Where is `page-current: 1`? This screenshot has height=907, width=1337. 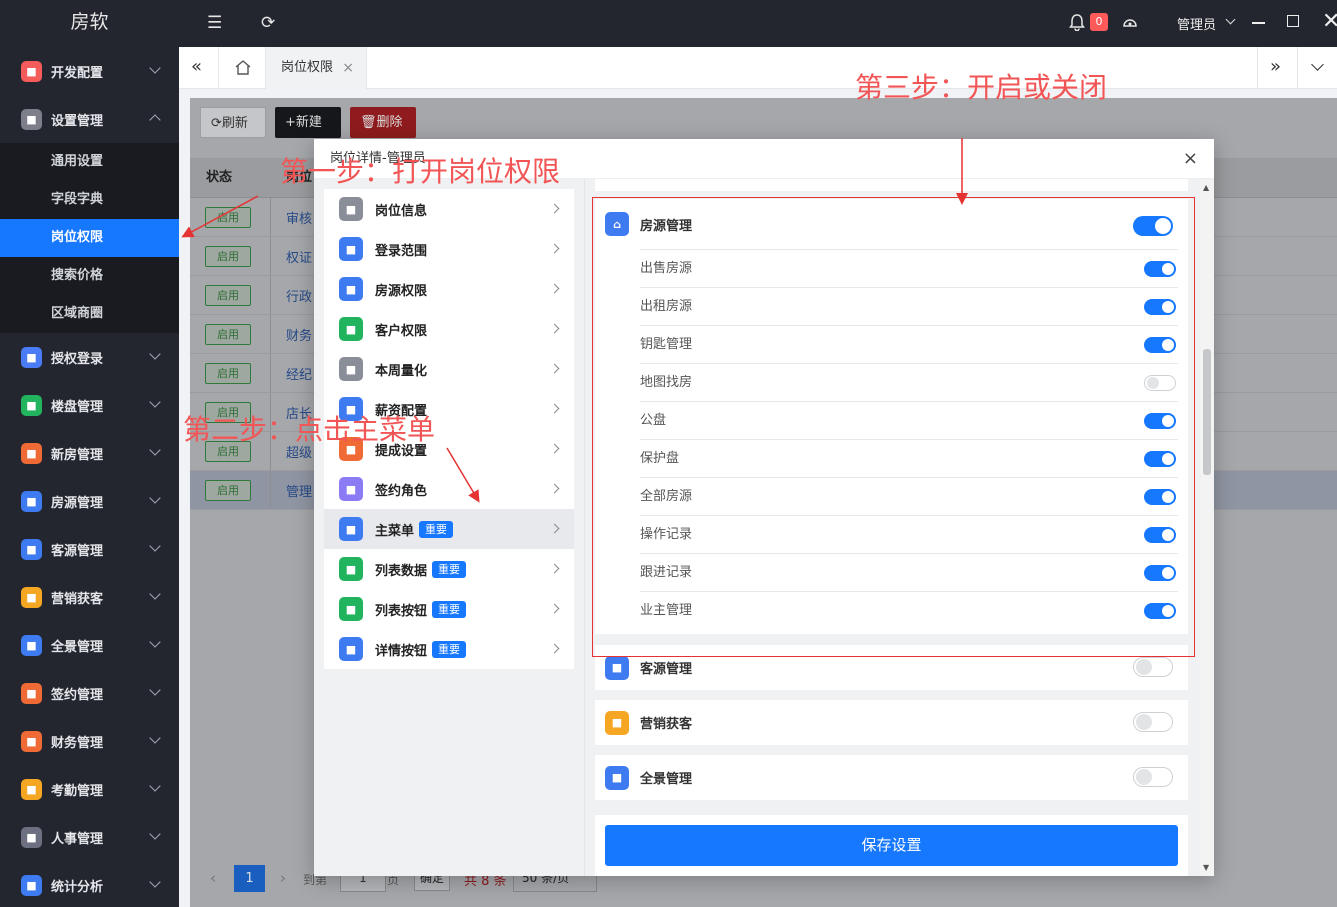 page-current: 1 is located at coordinates (249, 878).